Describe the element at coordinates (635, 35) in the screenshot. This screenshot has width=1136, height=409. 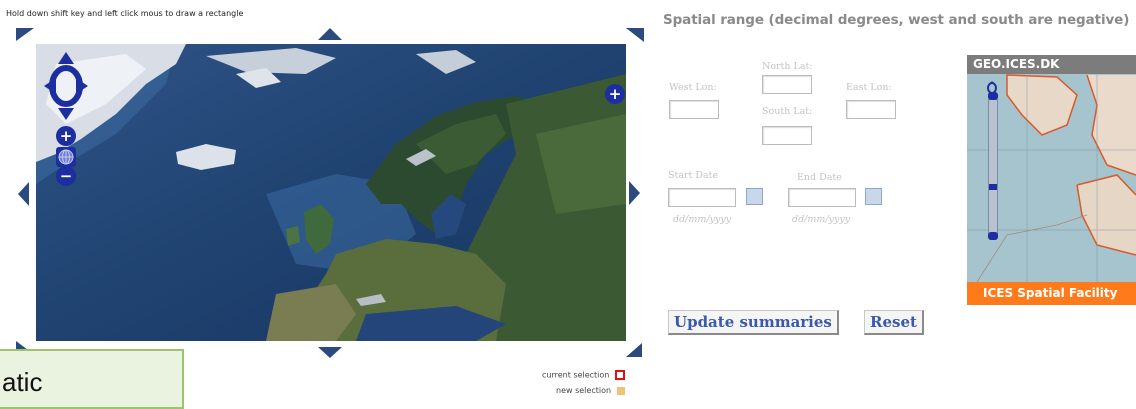
I see `pan-north-east-arrow` at that location.